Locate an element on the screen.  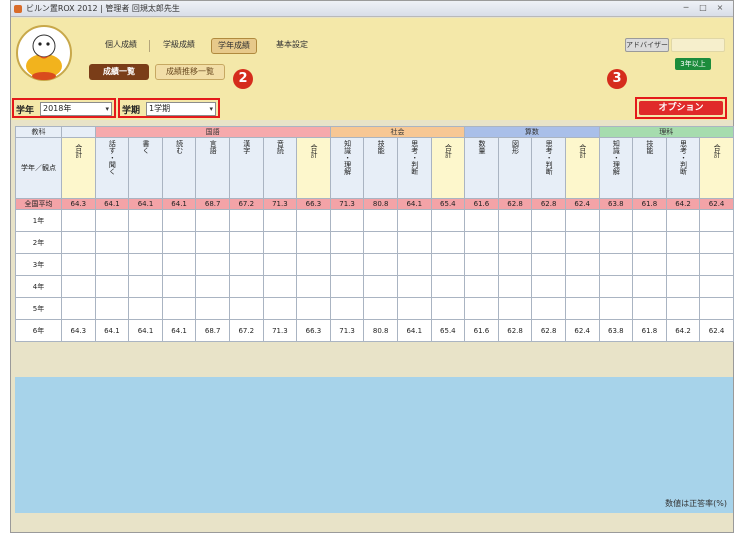
table-cell: 62.8 is located at coordinates (548, 330).